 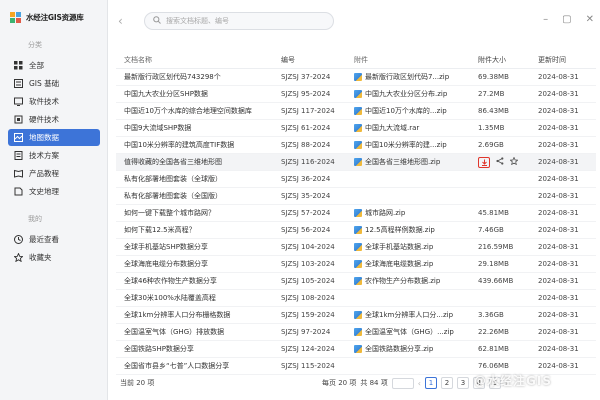 I want to click on attachment-cell: 全球海底电缆数据.zip, so click(x=413, y=264).